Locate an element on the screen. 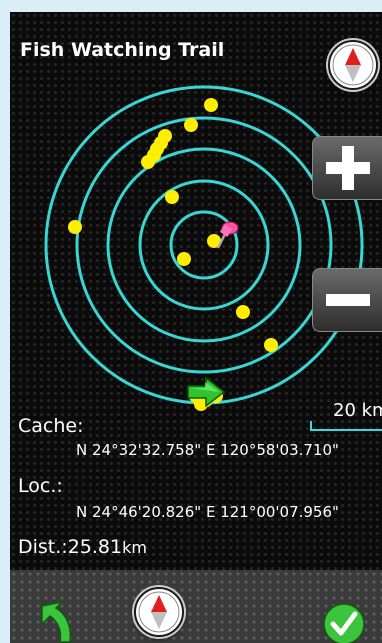  location-coordinates: N 24°46'20.826" E 121°00'07.956" is located at coordinates (207, 512).